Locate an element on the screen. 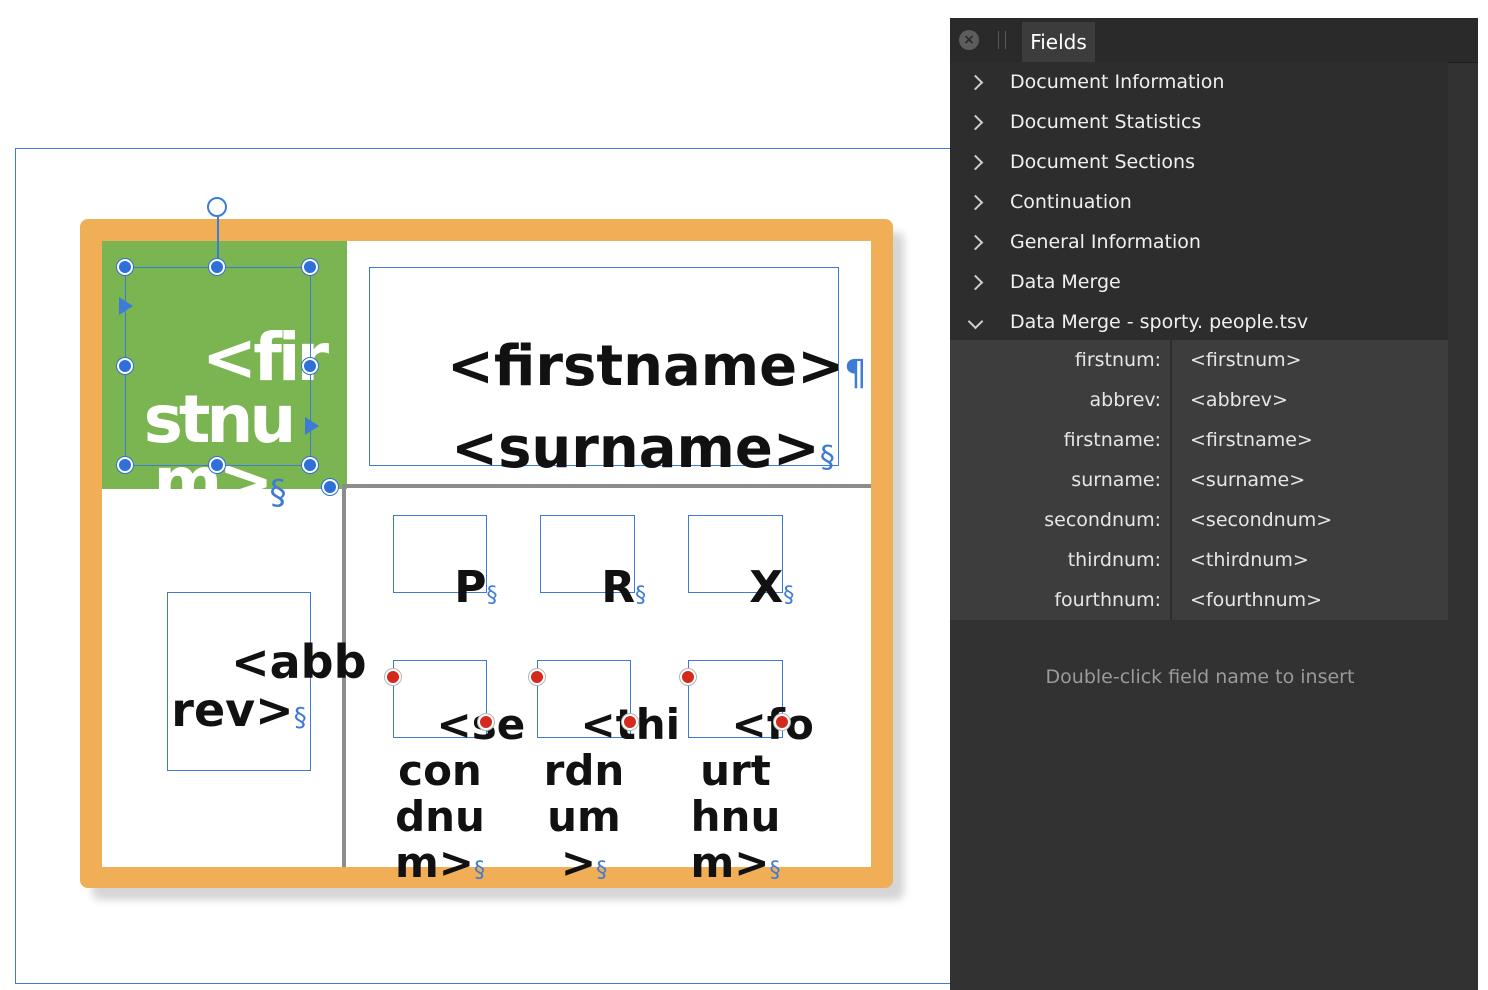 This screenshot has height=990, width=1488. merge-field-name: surname: is located at coordinates (1055, 480).